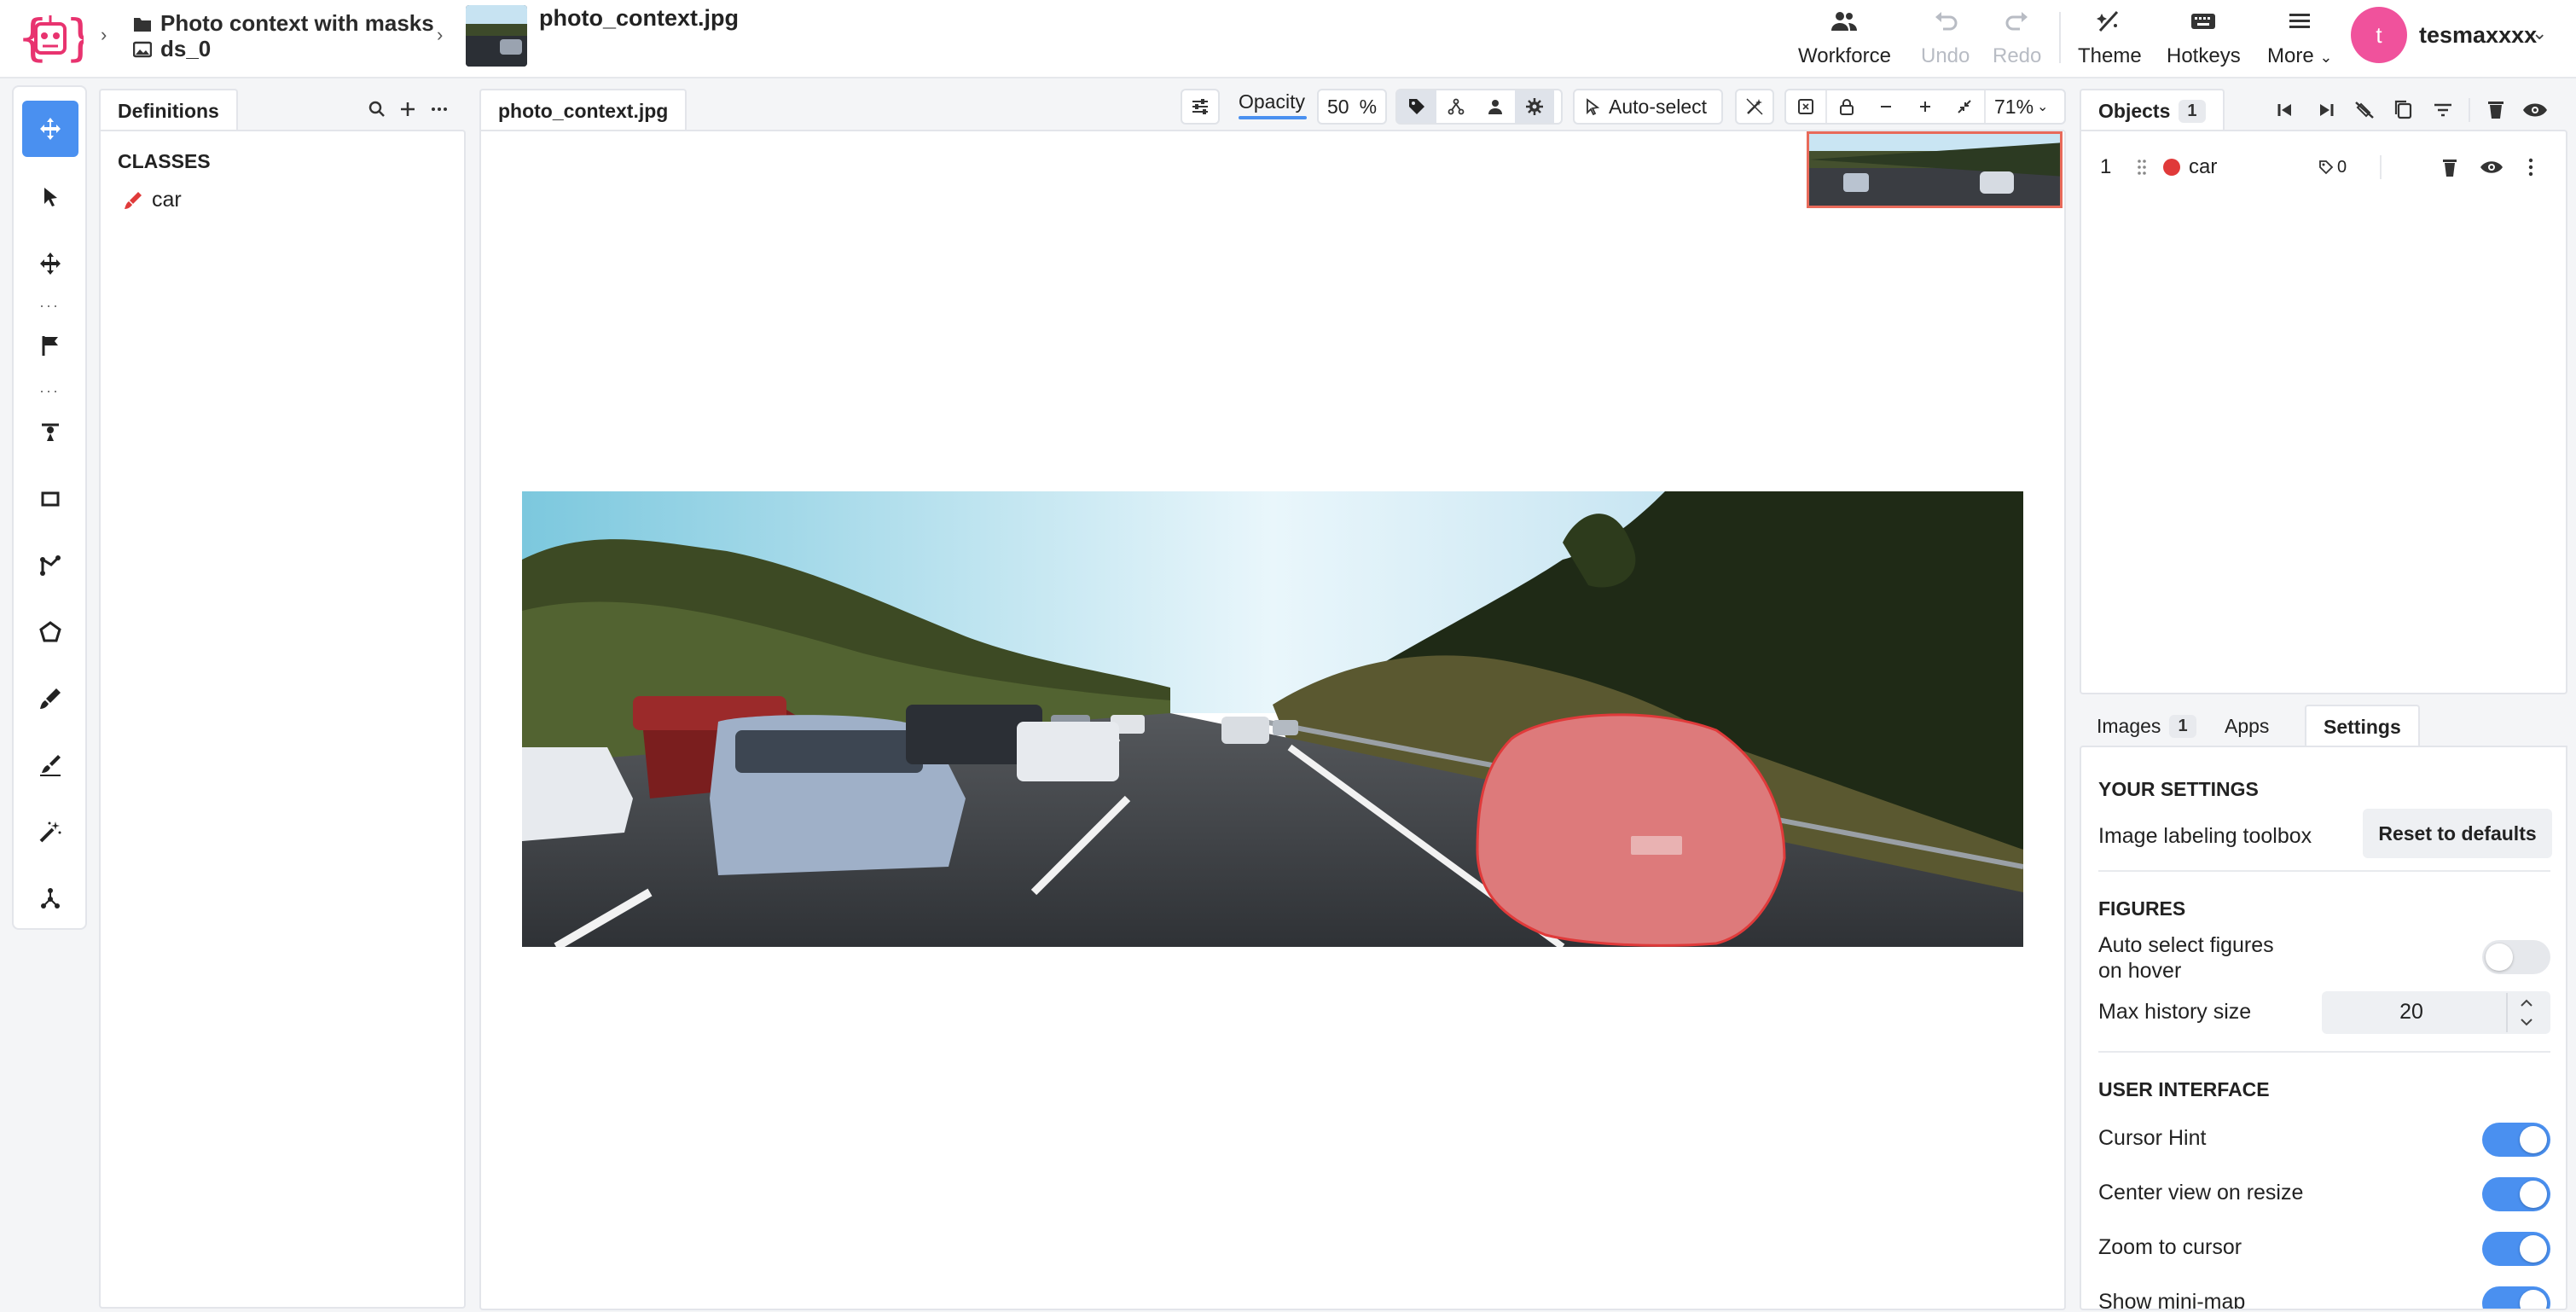 The width and height of the screenshot is (2576, 1312). What do you see at coordinates (2108, 21) in the screenshot?
I see `theme-icon` at bounding box center [2108, 21].